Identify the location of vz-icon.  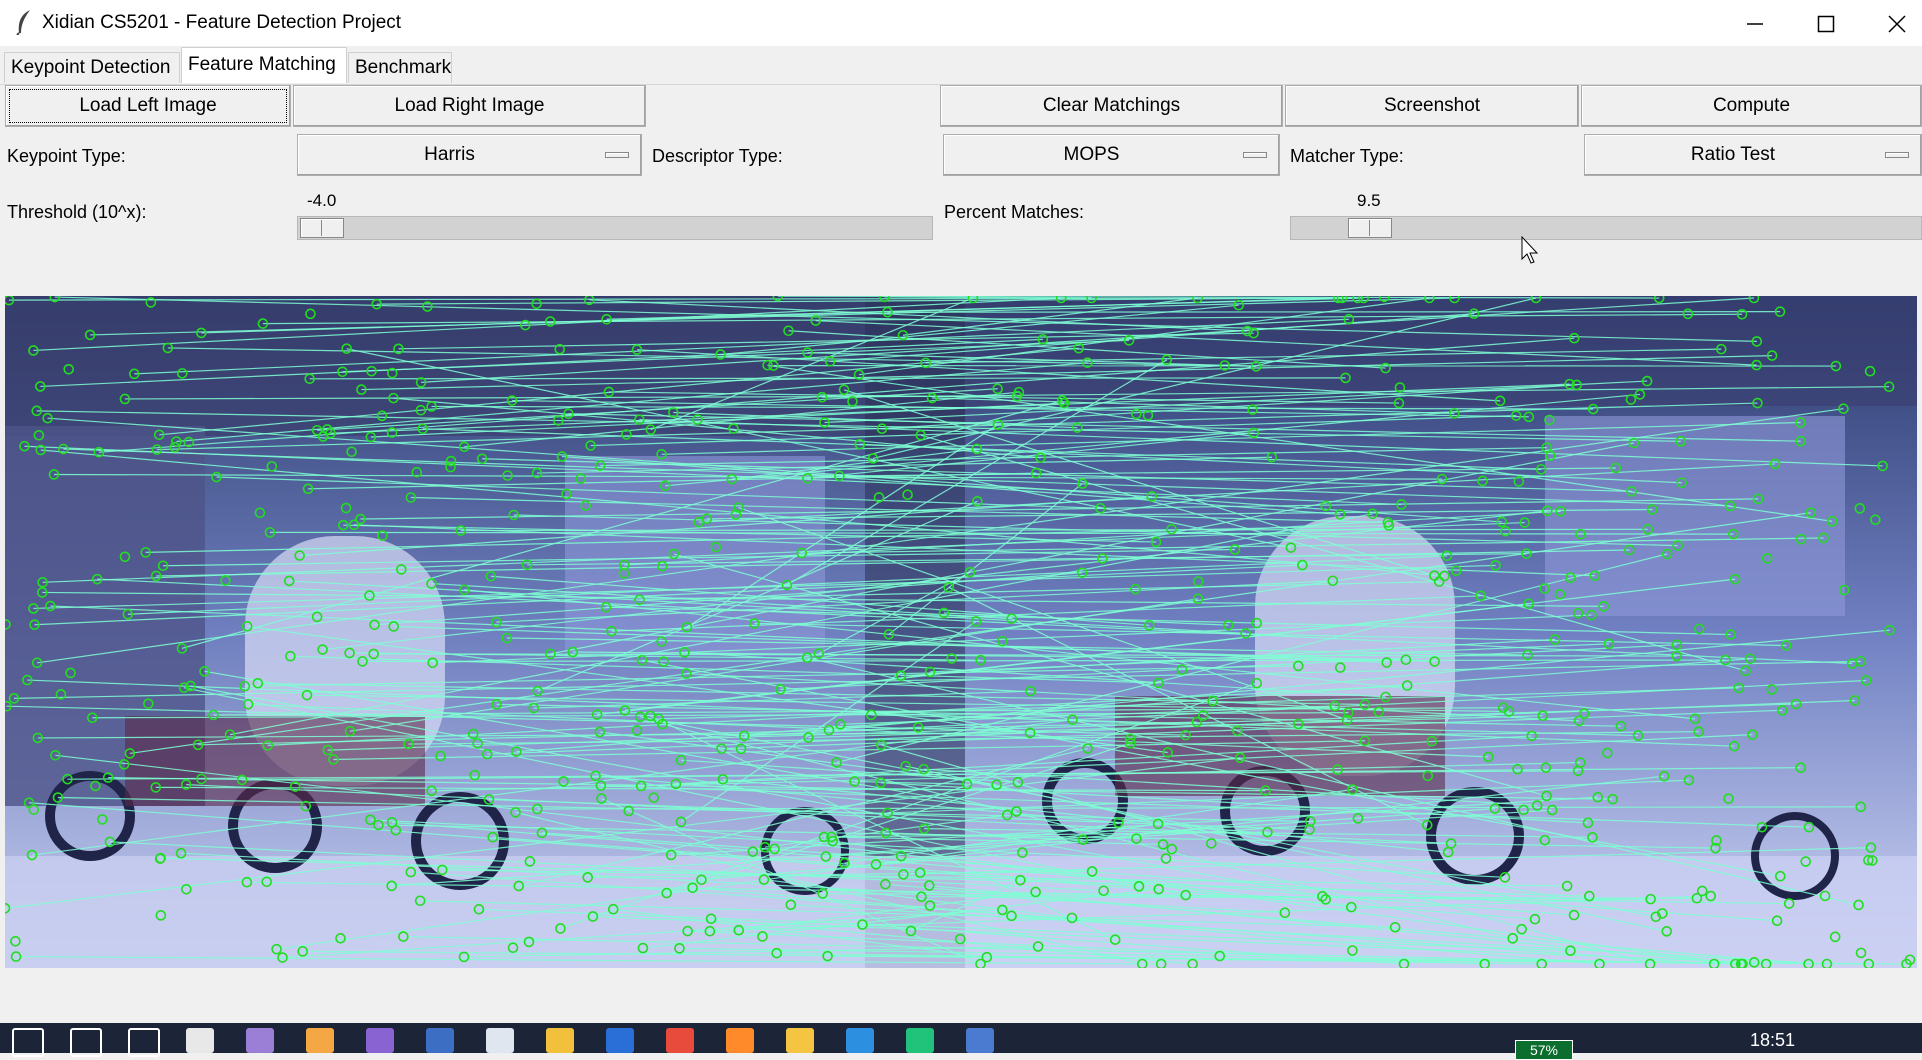
(860, 1040).